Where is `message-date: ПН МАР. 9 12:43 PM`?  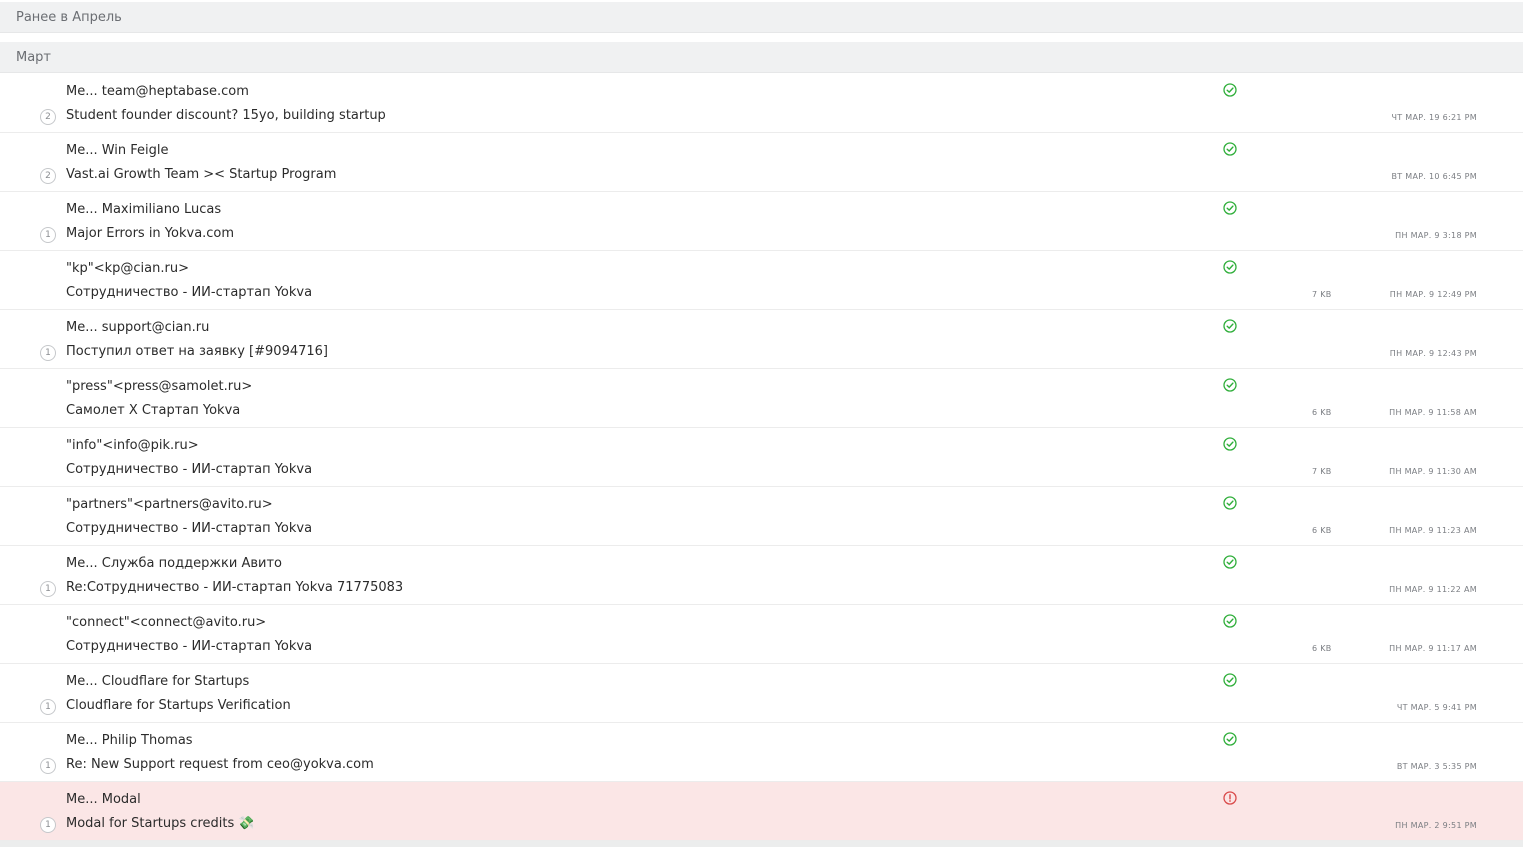
message-date: ПН МАР. 9 12:43 PM is located at coordinates (1433, 353).